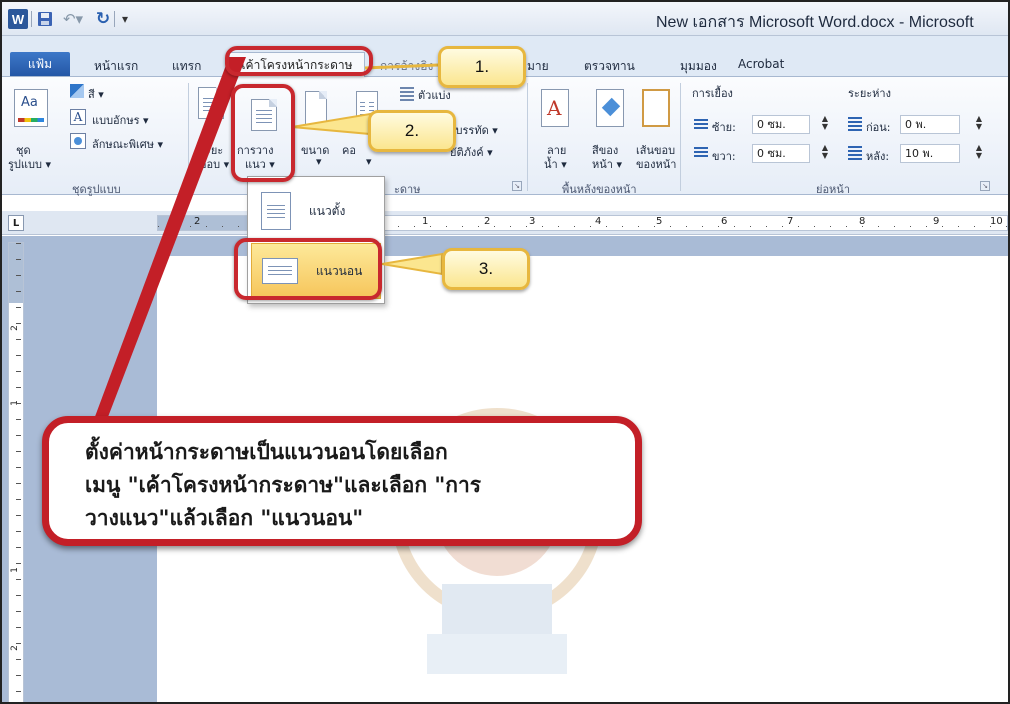 This screenshot has width=1010, height=704. Describe the element at coordinates (825, 153) in the screenshot. I see `indent-right-spinner: ▲ ▼` at that location.